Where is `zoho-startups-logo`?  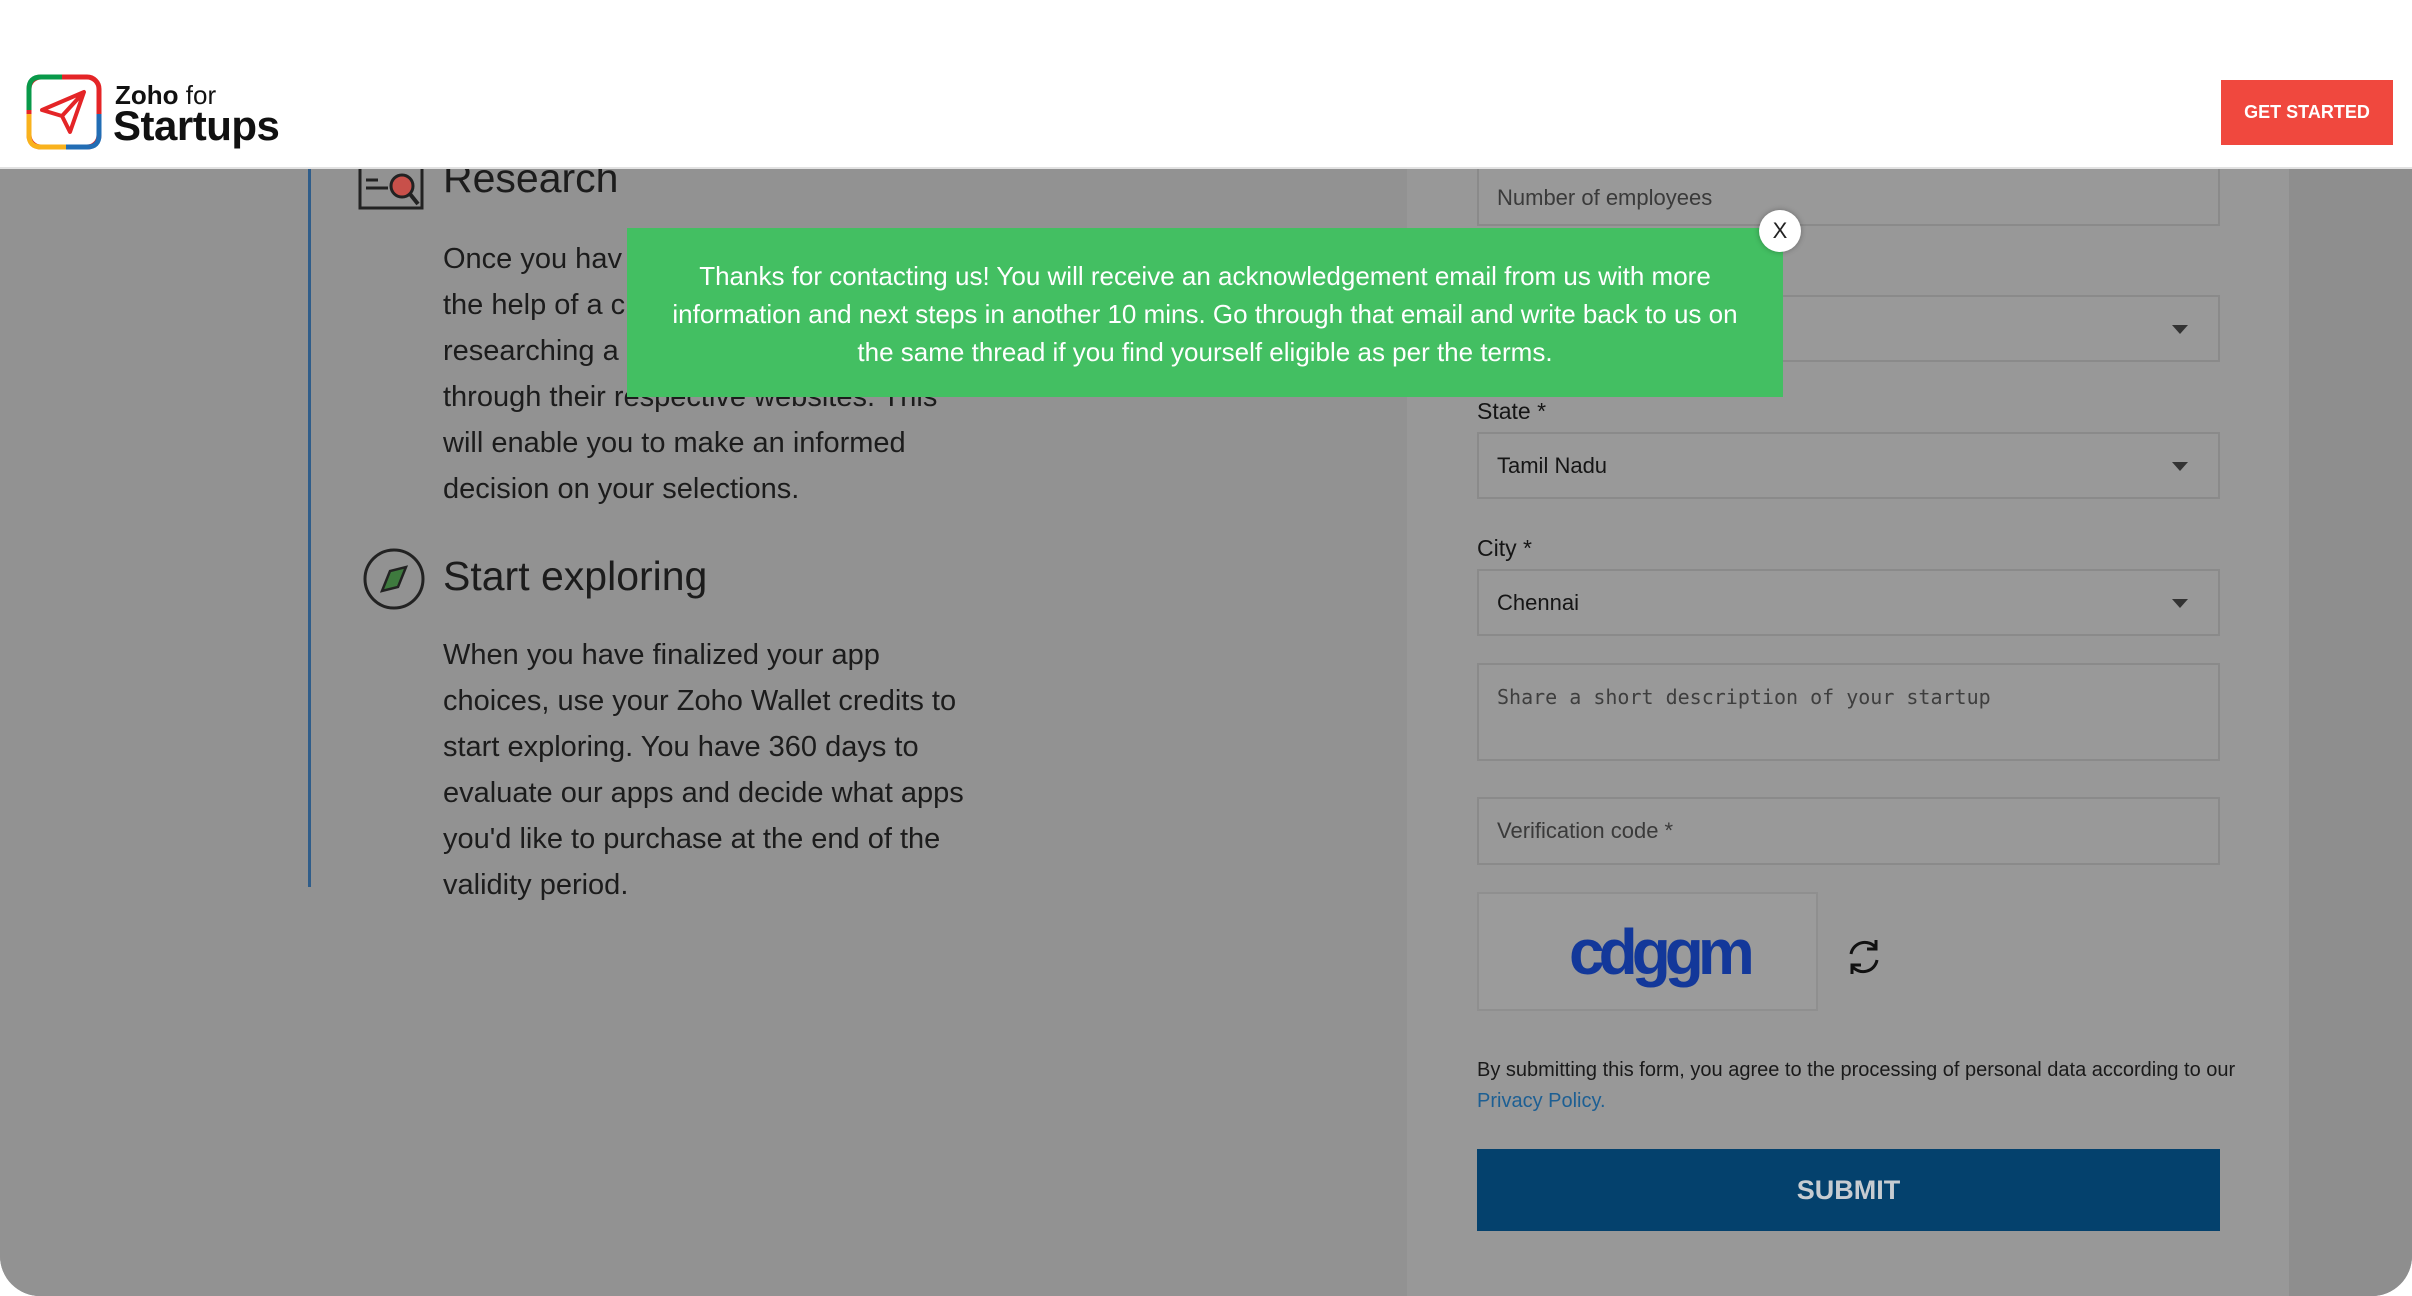 zoho-startups-logo is located at coordinates (64, 112).